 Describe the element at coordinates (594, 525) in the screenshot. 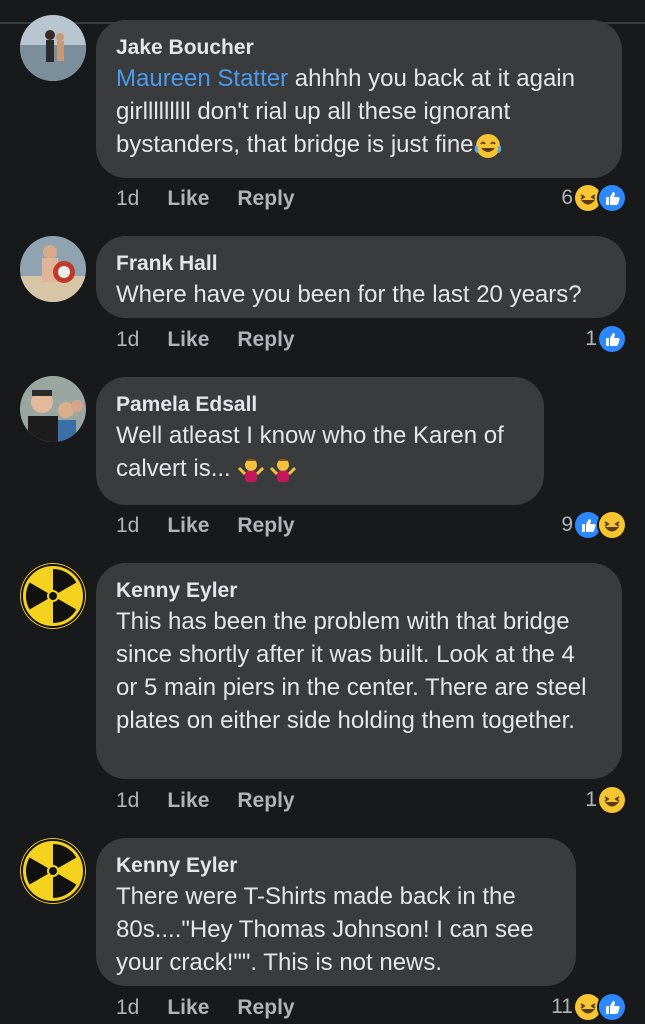

I see `reactions-summary: 9` at that location.